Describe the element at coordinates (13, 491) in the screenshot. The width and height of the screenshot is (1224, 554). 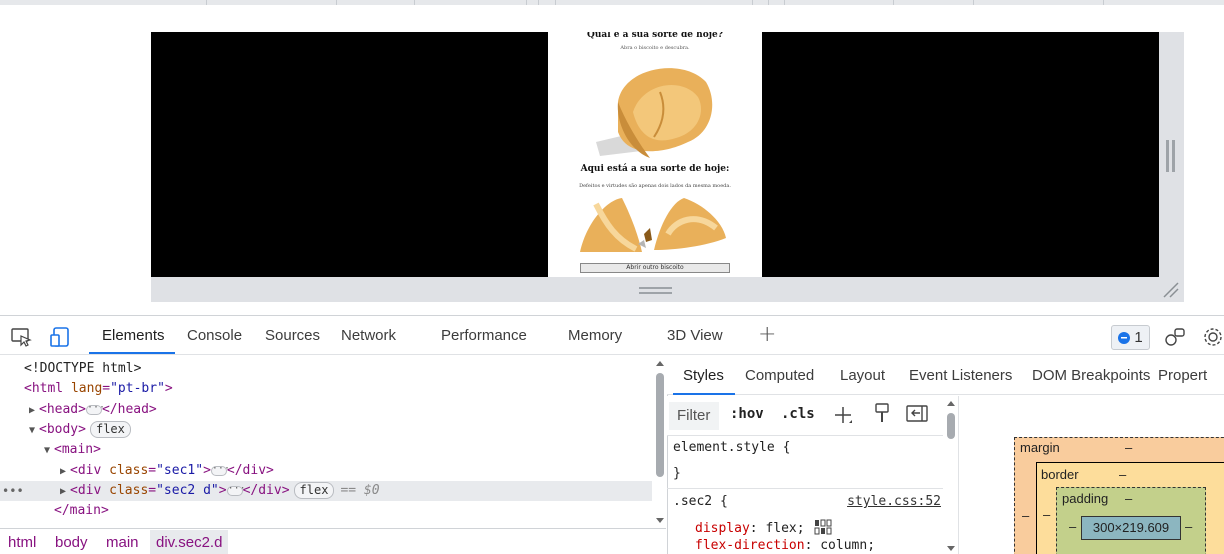
I see `node-actions-icon: •••` at that location.